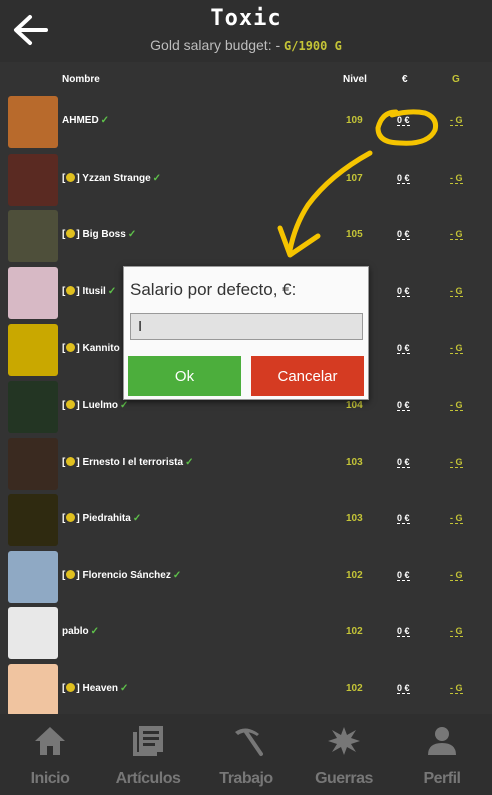  Describe the element at coordinates (246, 754) in the screenshot. I see `nav-trabajo: Trabajo` at that location.